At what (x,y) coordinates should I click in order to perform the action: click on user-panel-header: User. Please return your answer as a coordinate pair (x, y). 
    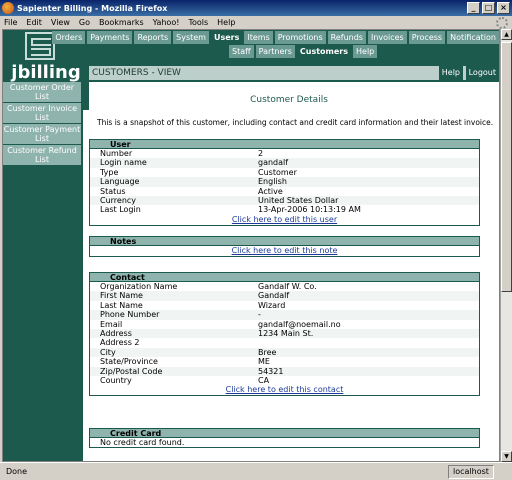
    Looking at the image, I should click on (284, 144).